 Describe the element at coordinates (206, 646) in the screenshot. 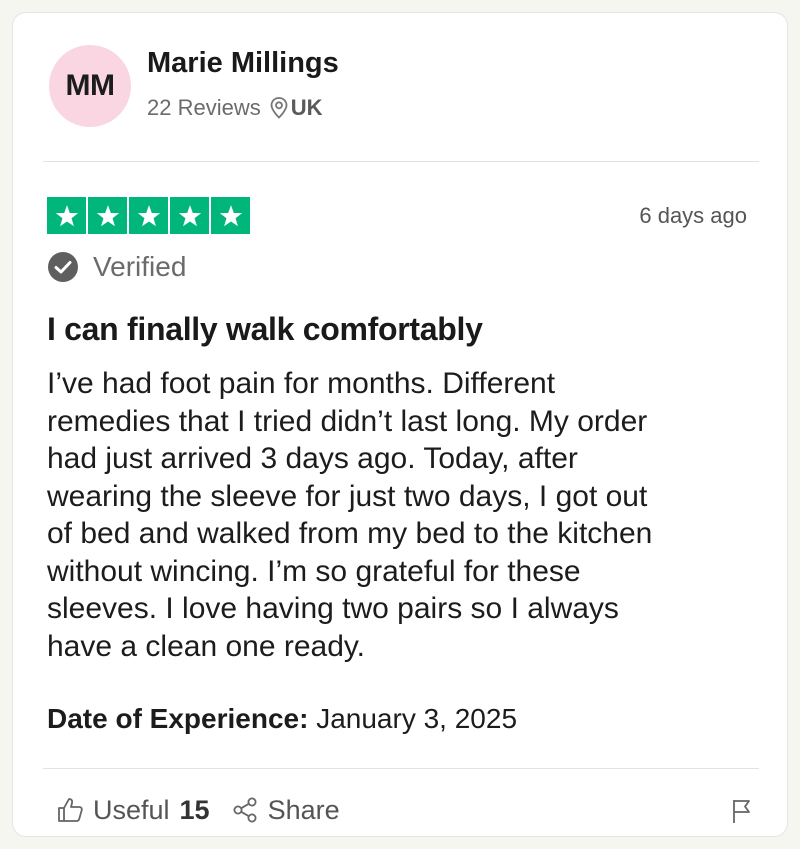

I see `review-body-line: have a clean one ready.` at that location.